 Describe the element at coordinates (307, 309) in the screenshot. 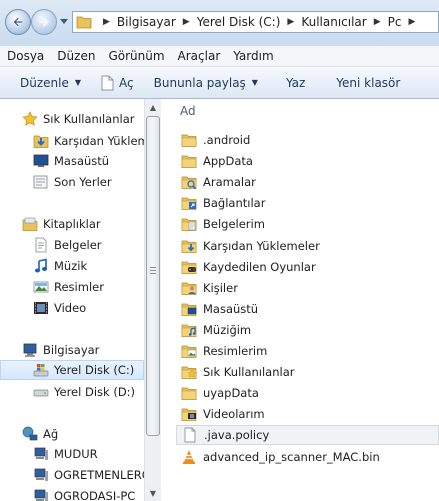

I see `file-list-item: Masaüstü` at that location.